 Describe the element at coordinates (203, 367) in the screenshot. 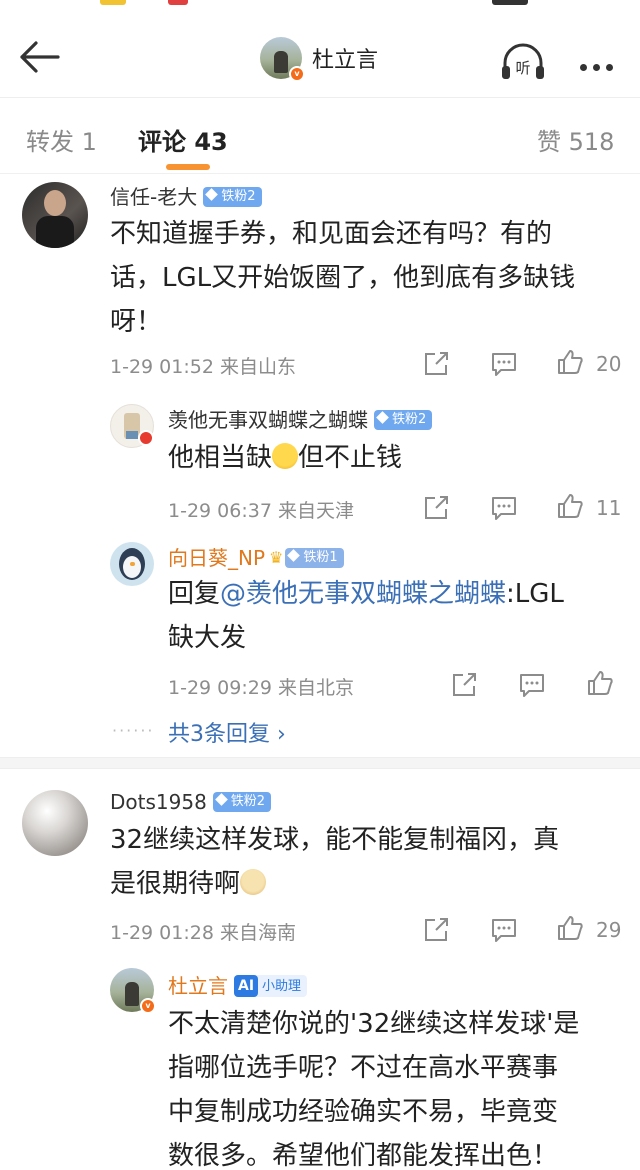

I see `comment-meta: 1-29 01:52 来自山东` at that location.